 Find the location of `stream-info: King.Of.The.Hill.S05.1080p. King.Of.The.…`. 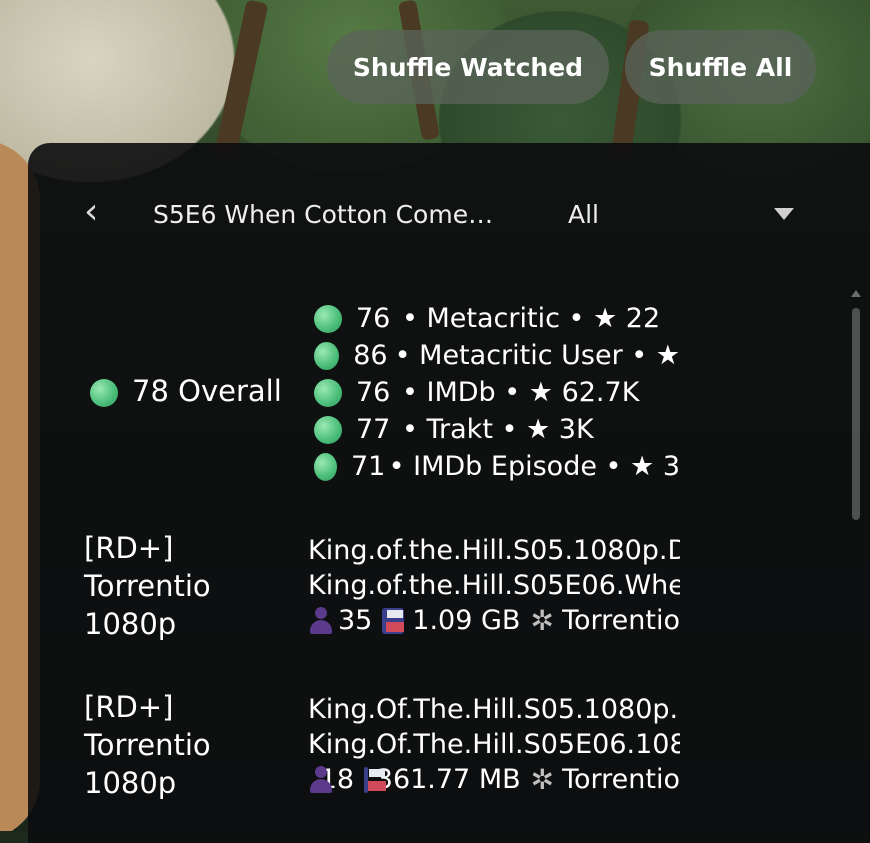

stream-info: King.Of.The.Hill.S05.1080p. King.Of.The.… is located at coordinates (494, 744).